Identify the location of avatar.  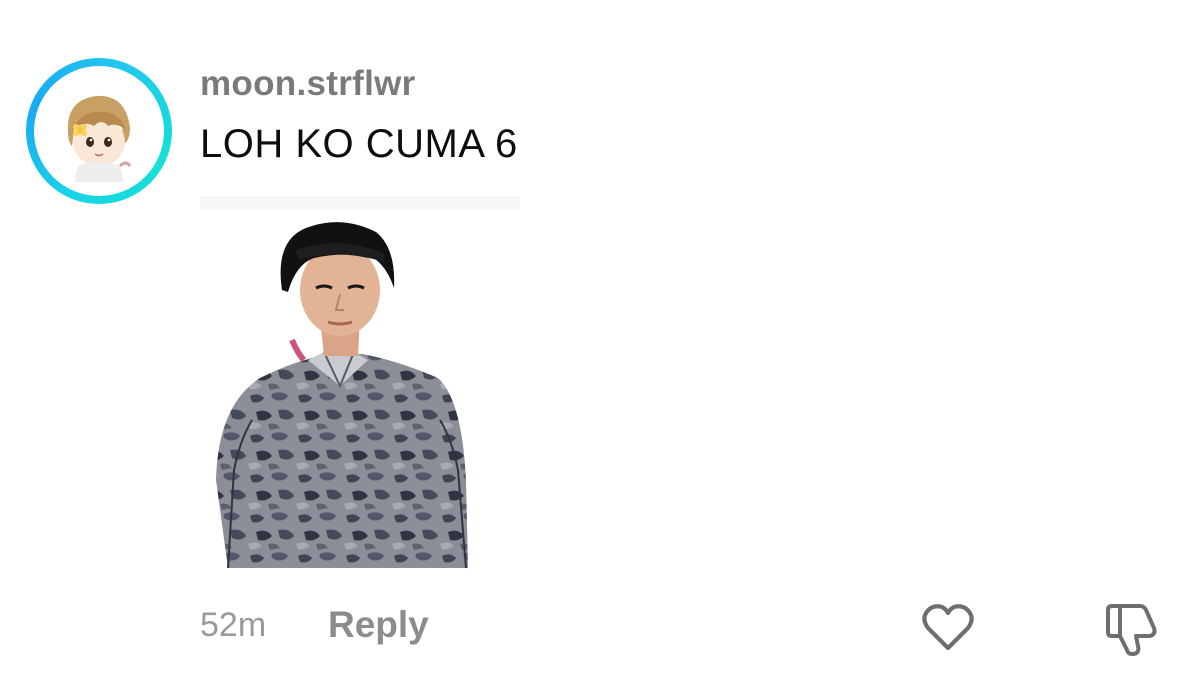
(99, 131).